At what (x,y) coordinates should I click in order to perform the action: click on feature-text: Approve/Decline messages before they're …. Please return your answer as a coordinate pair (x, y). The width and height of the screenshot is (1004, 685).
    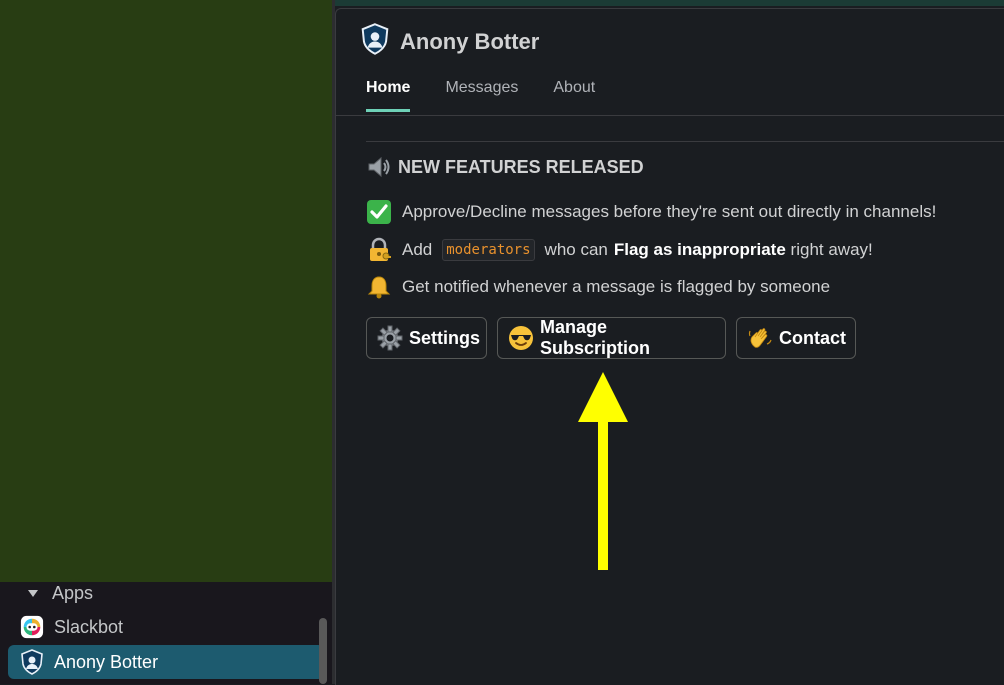
    Looking at the image, I should click on (669, 211).